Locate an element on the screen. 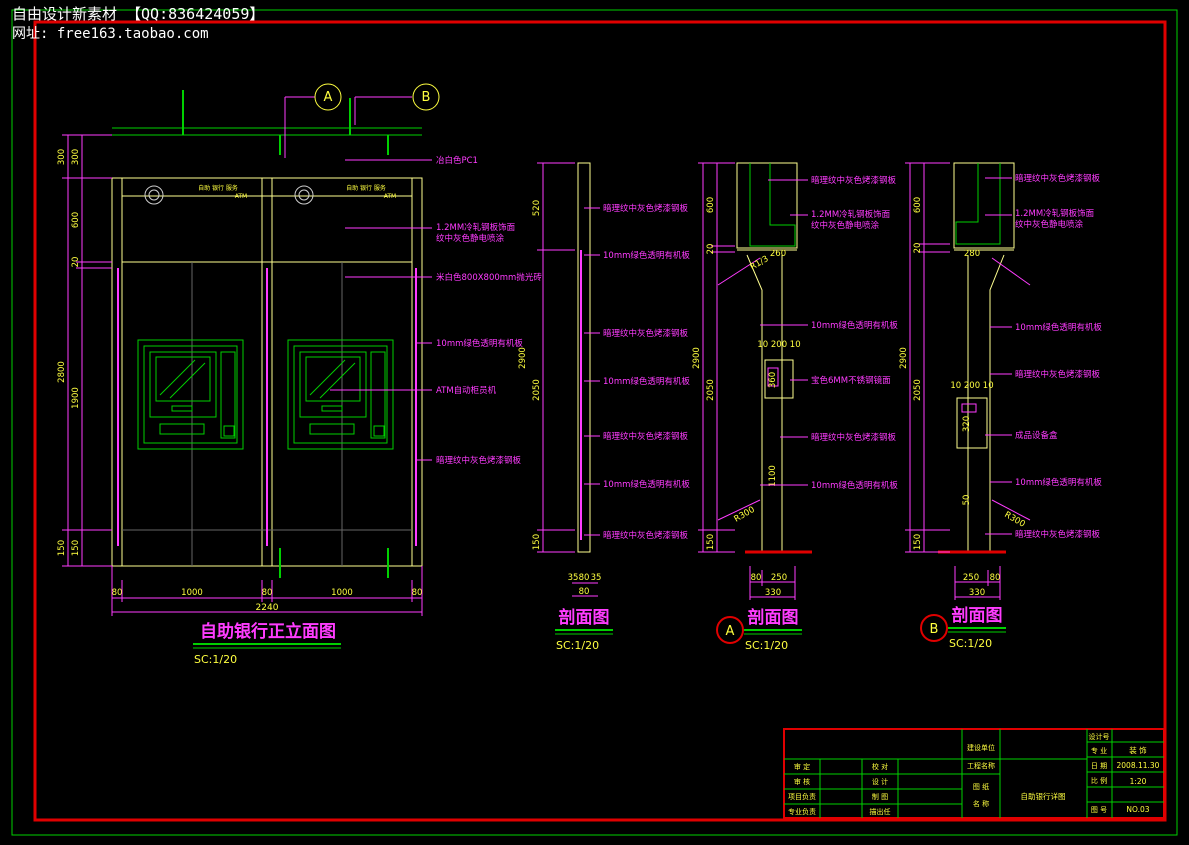 The height and width of the screenshot is (845, 1189). sa-dim-250: 250 is located at coordinates (779, 578).